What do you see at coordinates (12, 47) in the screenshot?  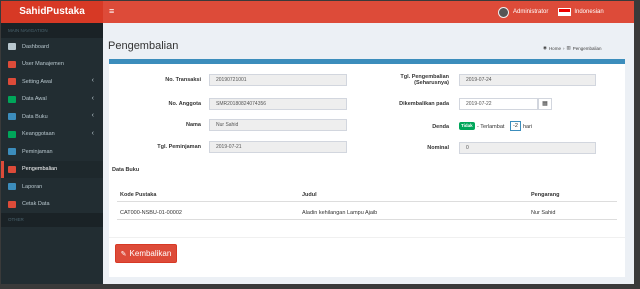 I see `dashboard-icon` at bounding box center [12, 47].